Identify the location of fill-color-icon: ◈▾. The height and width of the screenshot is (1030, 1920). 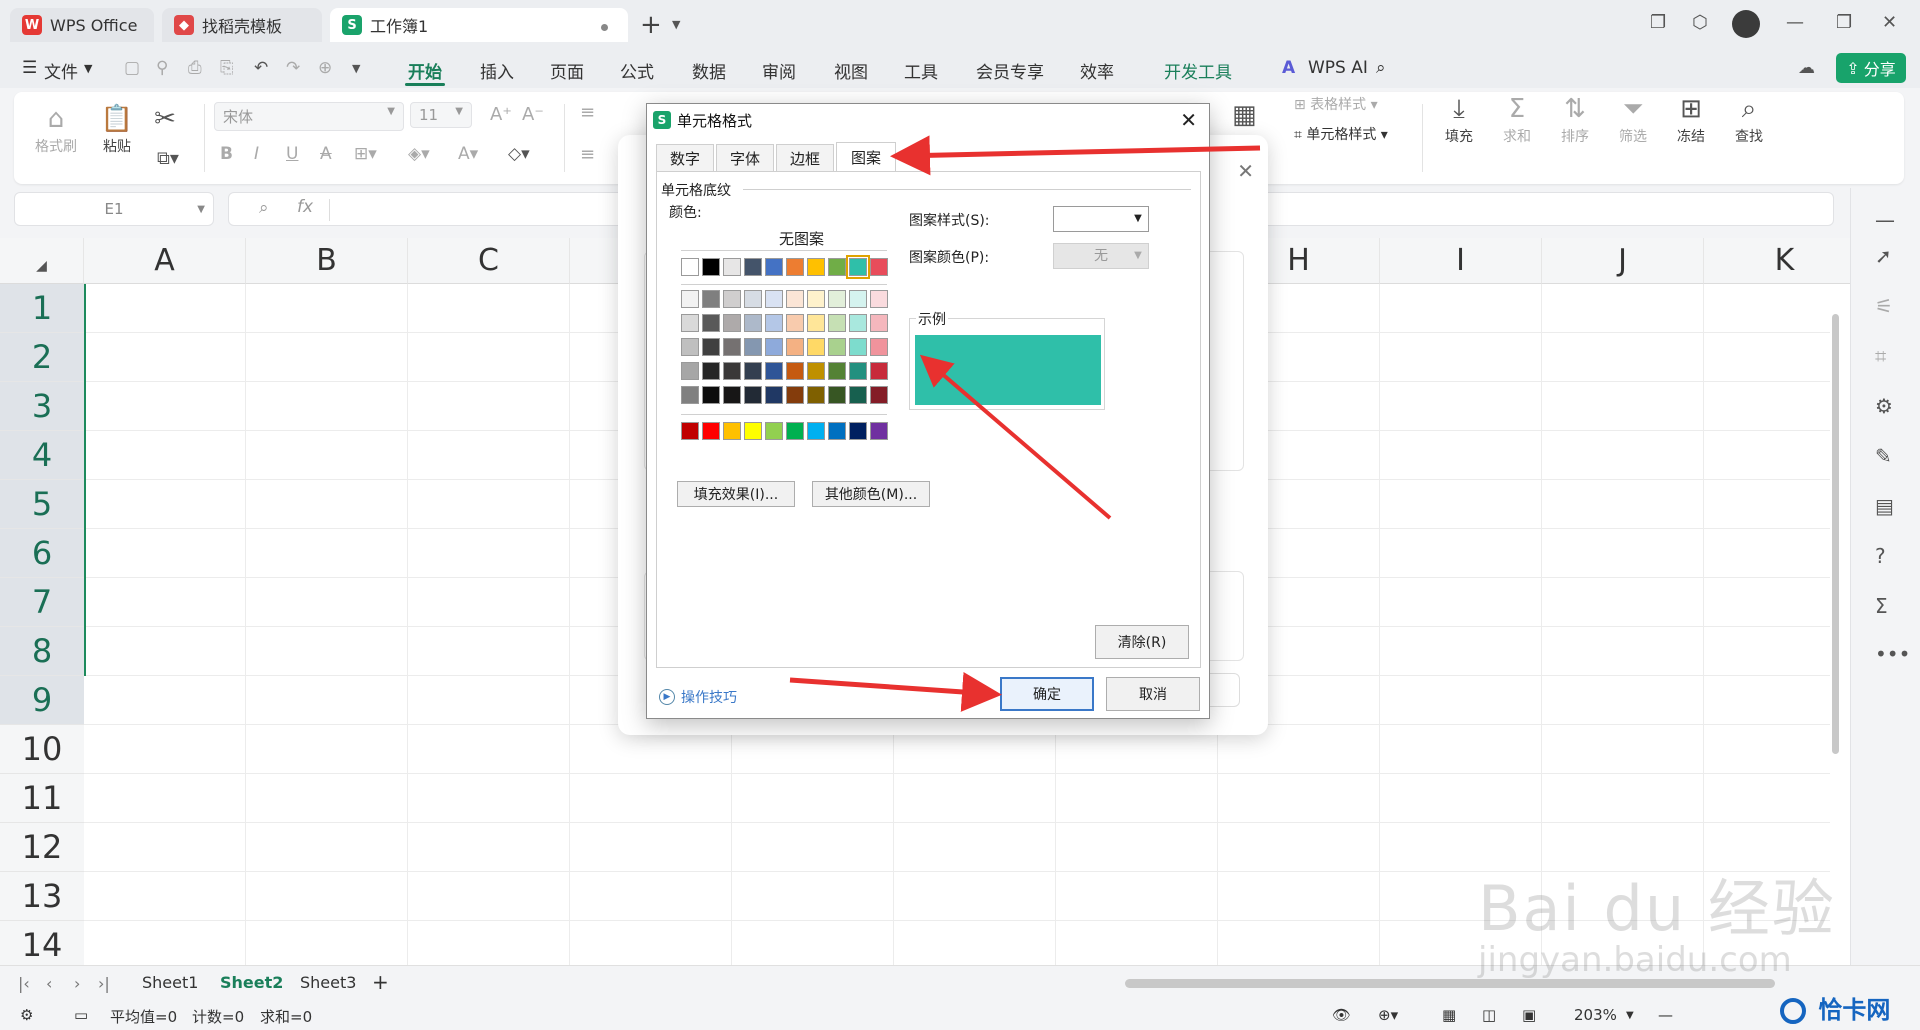
(419, 154).